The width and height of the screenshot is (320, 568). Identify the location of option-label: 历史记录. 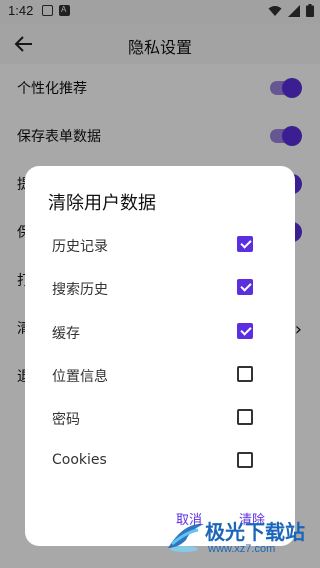
(80, 247).